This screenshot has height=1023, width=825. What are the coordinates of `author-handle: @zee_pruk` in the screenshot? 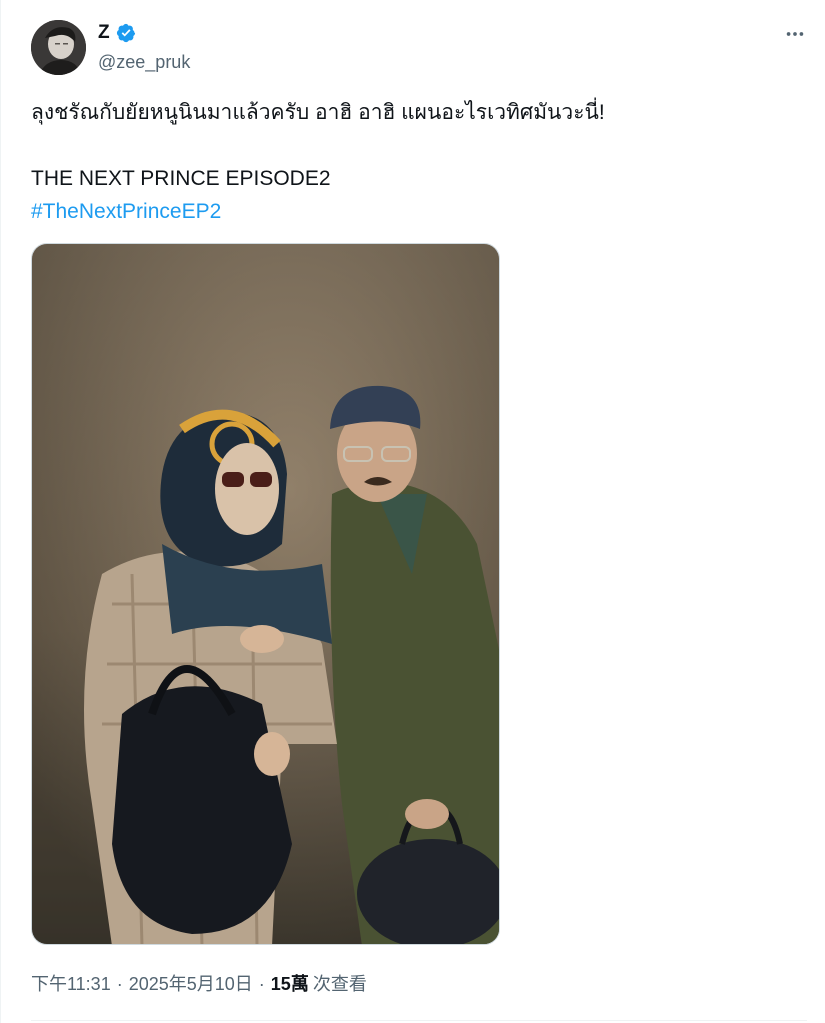 It's located at (144, 62).